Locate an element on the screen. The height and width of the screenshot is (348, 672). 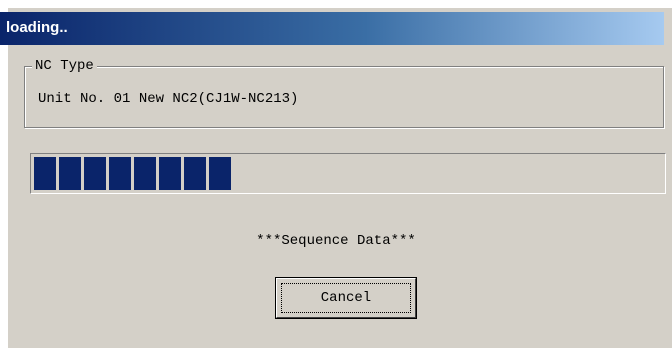
nc-type-label: NC Type is located at coordinates (64, 66).